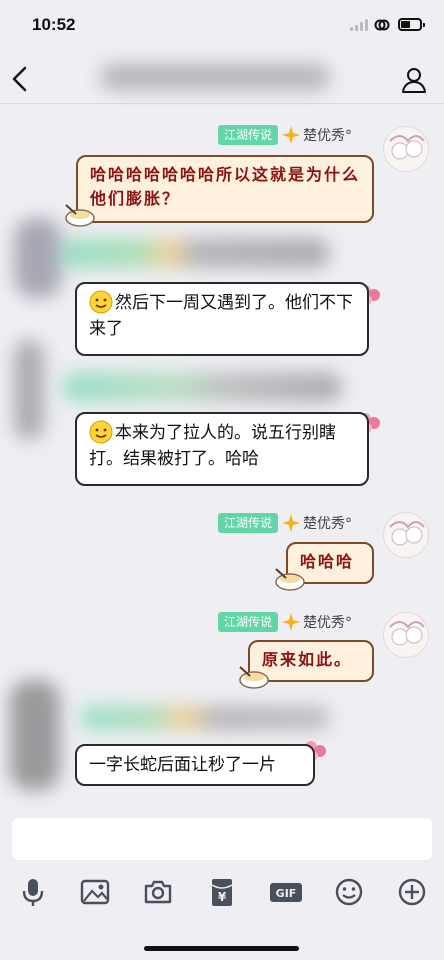 The width and height of the screenshot is (444, 960). I want to click on message-bubble: 然后下一周又遇到了。他们不下来了, so click(222, 319).